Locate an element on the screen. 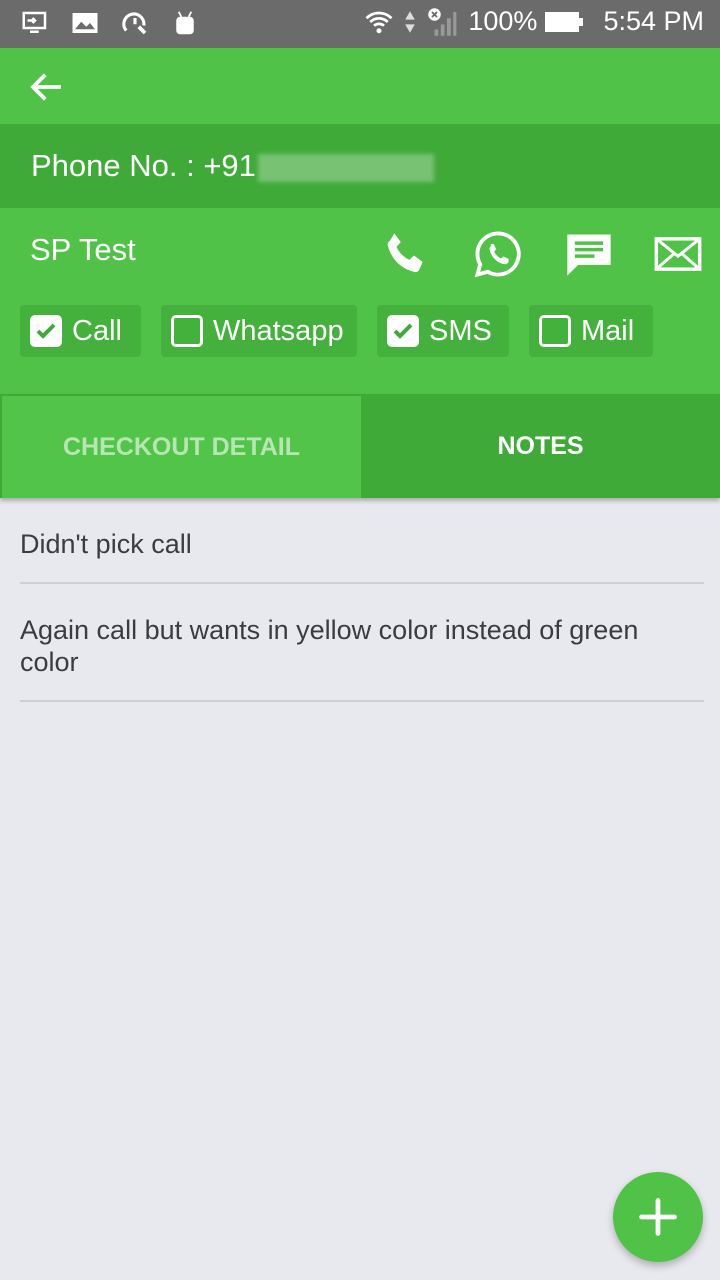 The width and height of the screenshot is (720, 1280). battery-icon is located at coordinates (564, 21).